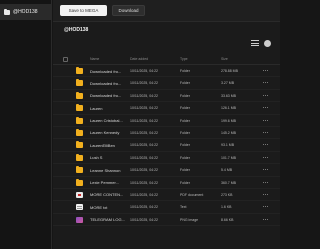  Describe the element at coordinates (76, 30) in the screenshot. I see `folder-title: @HOD138` at that location.